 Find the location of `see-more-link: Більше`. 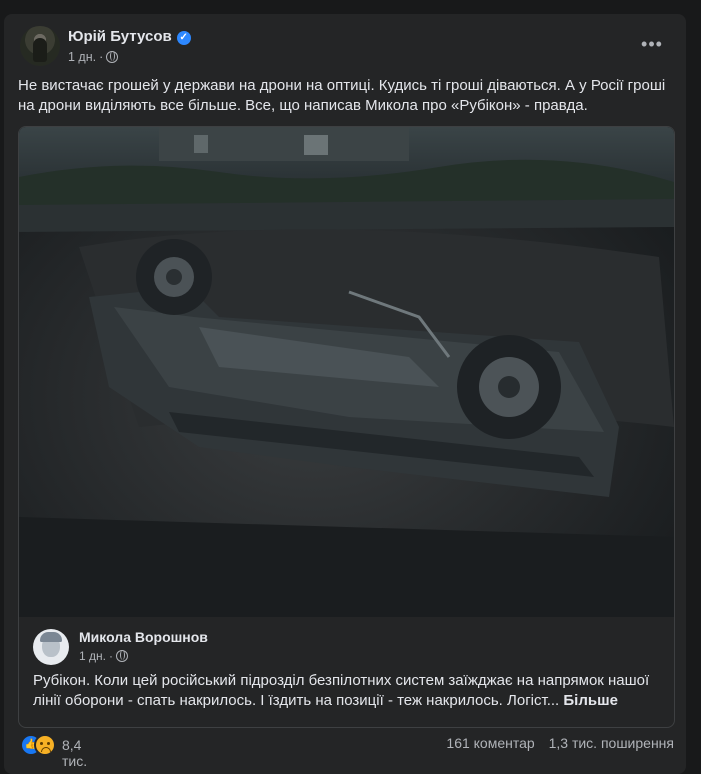

see-more-link: Більше is located at coordinates (590, 700).